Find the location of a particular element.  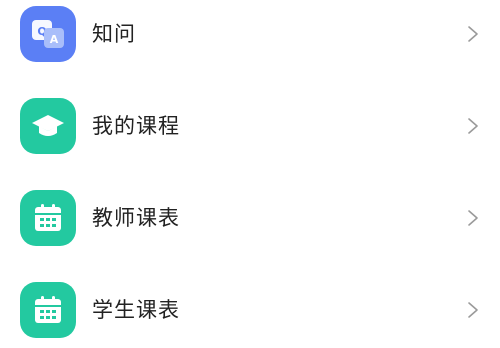

menu-item-label: 教师课表 is located at coordinates (136, 218).